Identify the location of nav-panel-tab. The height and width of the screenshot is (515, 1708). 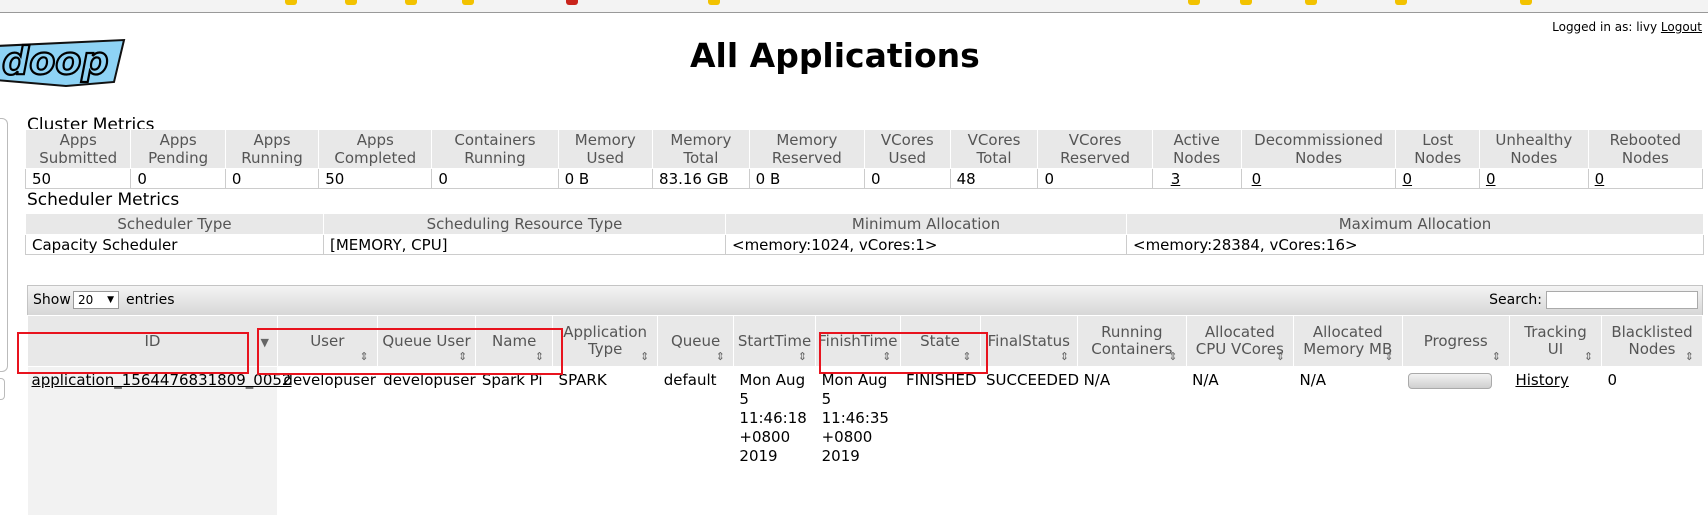
(2, 389).